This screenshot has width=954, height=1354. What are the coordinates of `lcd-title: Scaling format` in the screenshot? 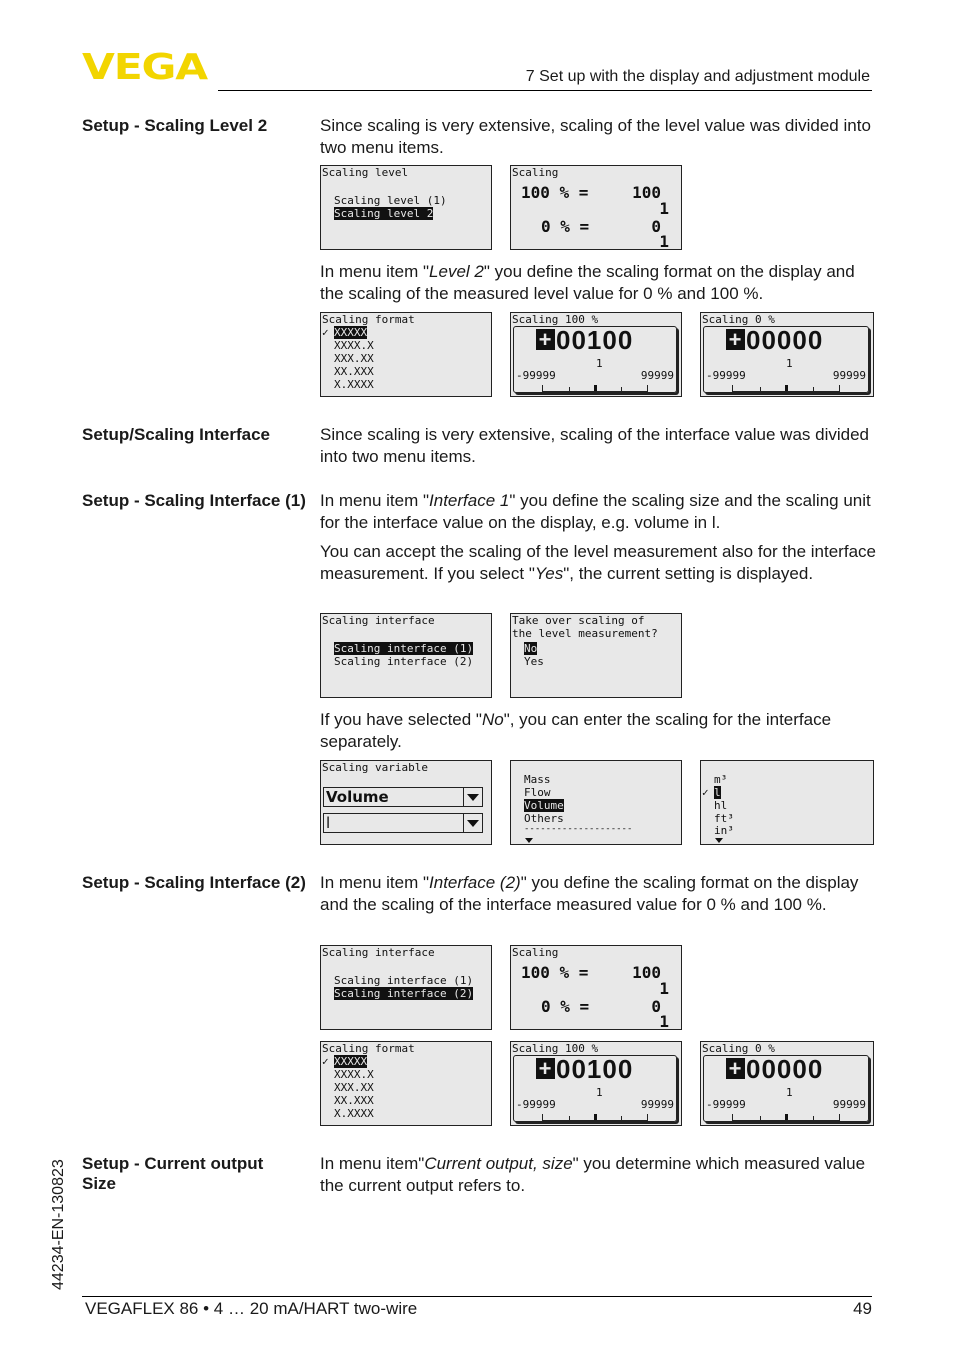 It's located at (368, 1048).